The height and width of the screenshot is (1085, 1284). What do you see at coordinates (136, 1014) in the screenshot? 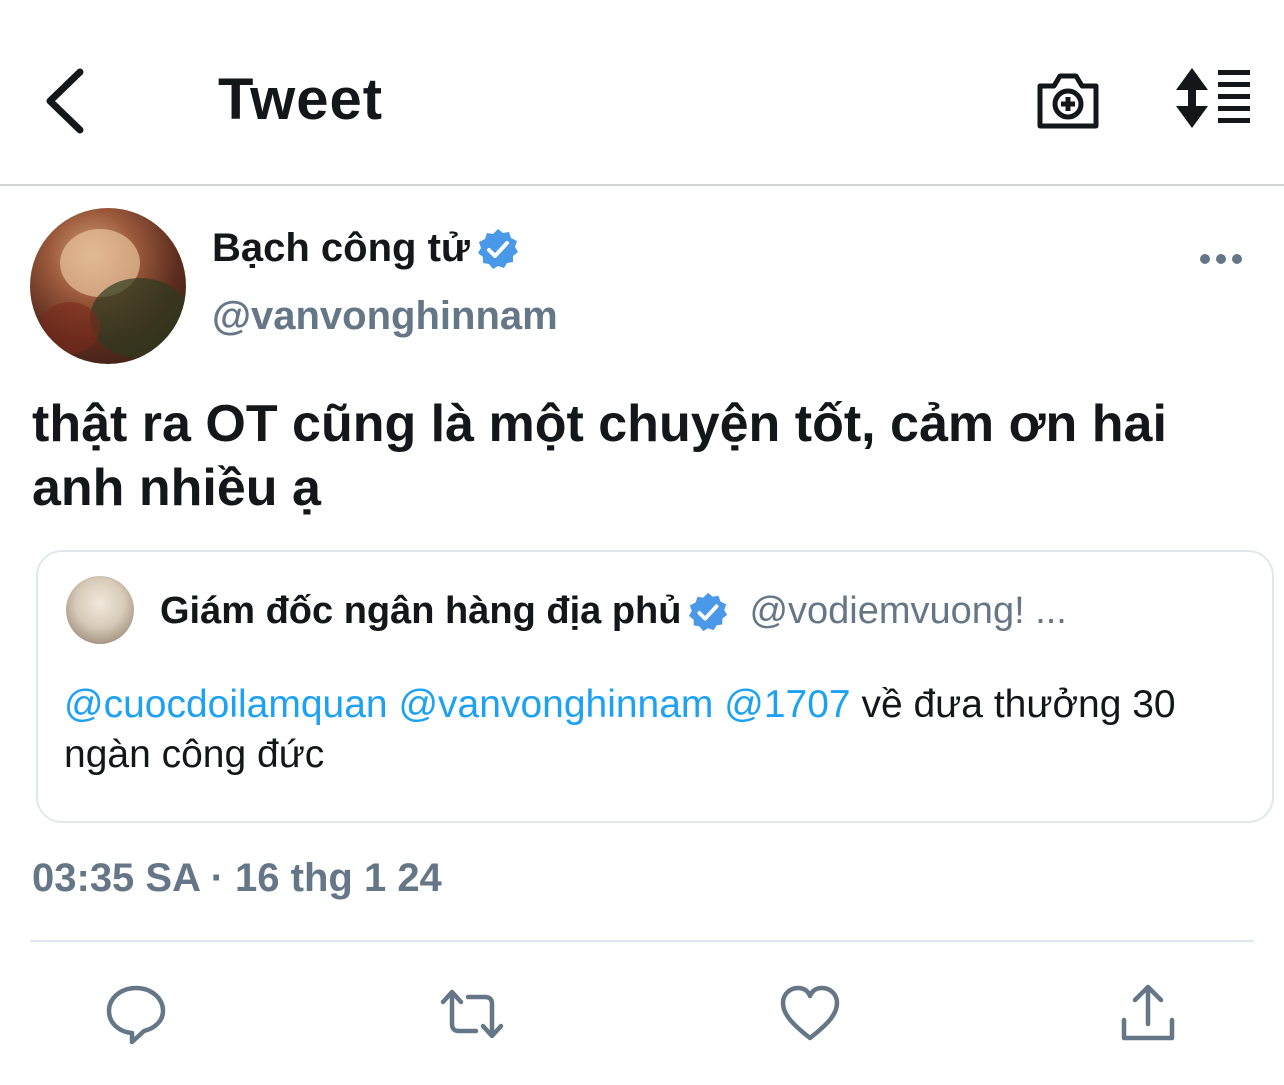
I see `reply-icon` at bounding box center [136, 1014].